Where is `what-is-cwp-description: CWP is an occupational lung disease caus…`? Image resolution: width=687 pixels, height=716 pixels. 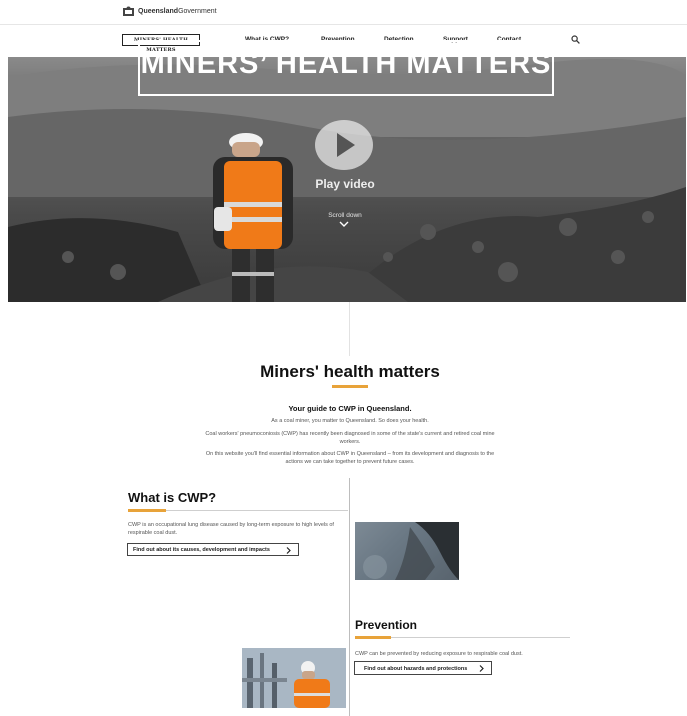
what-is-cwp-description: CWP is an occupational lung disease caus… is located at coordinates (231, 529).